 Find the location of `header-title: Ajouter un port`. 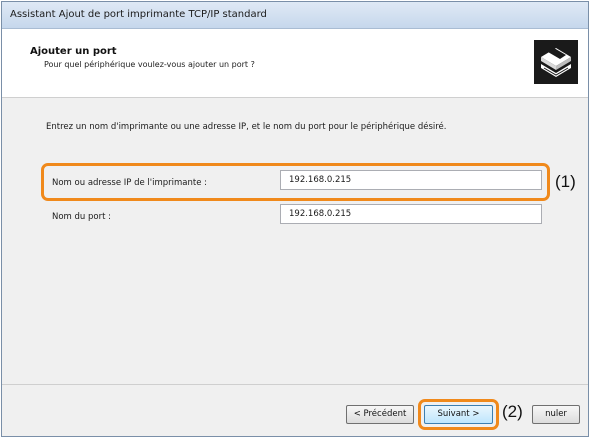

header-title: Ajouter un port is located at coordinates (73, 51).